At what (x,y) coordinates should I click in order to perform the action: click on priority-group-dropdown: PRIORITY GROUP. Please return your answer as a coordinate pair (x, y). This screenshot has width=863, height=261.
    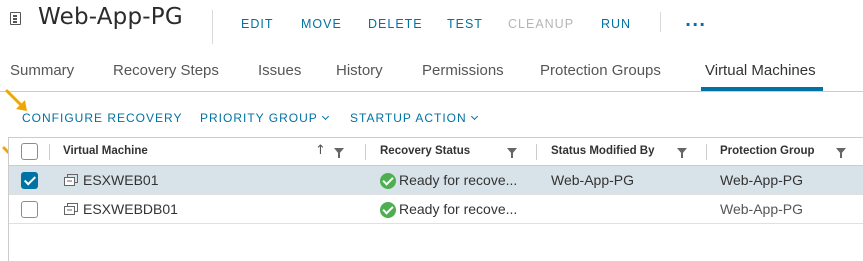
    Looking at the image, I should click on (264, 118).